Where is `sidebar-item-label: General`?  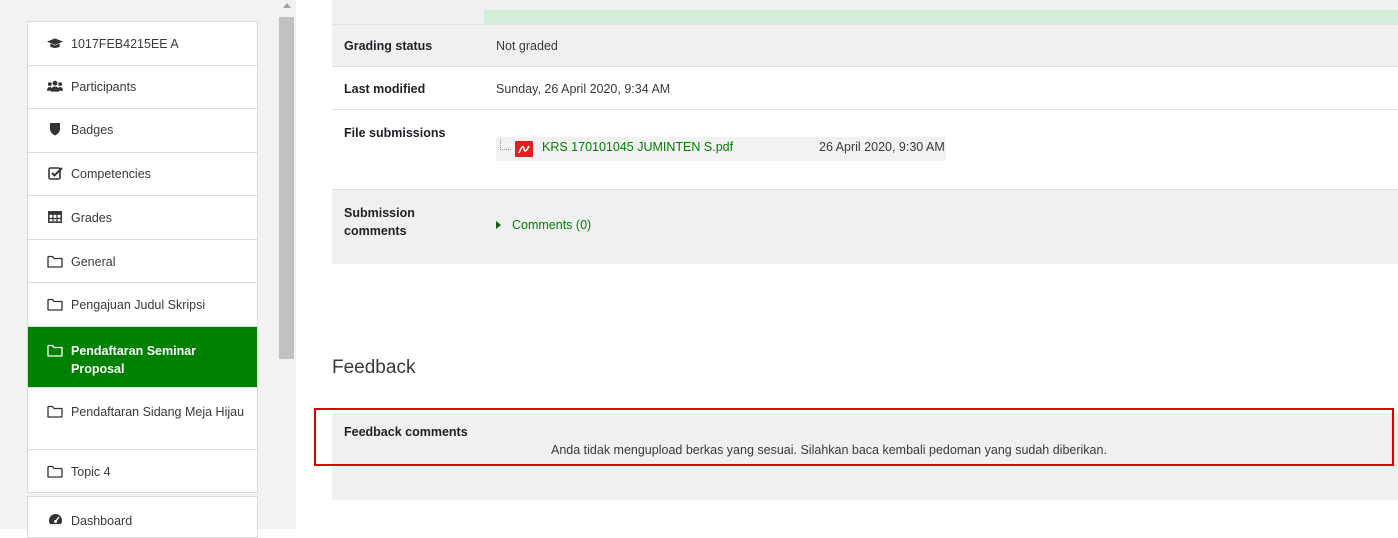 sidebar-item-label: General is located at coordinates (93, 262).